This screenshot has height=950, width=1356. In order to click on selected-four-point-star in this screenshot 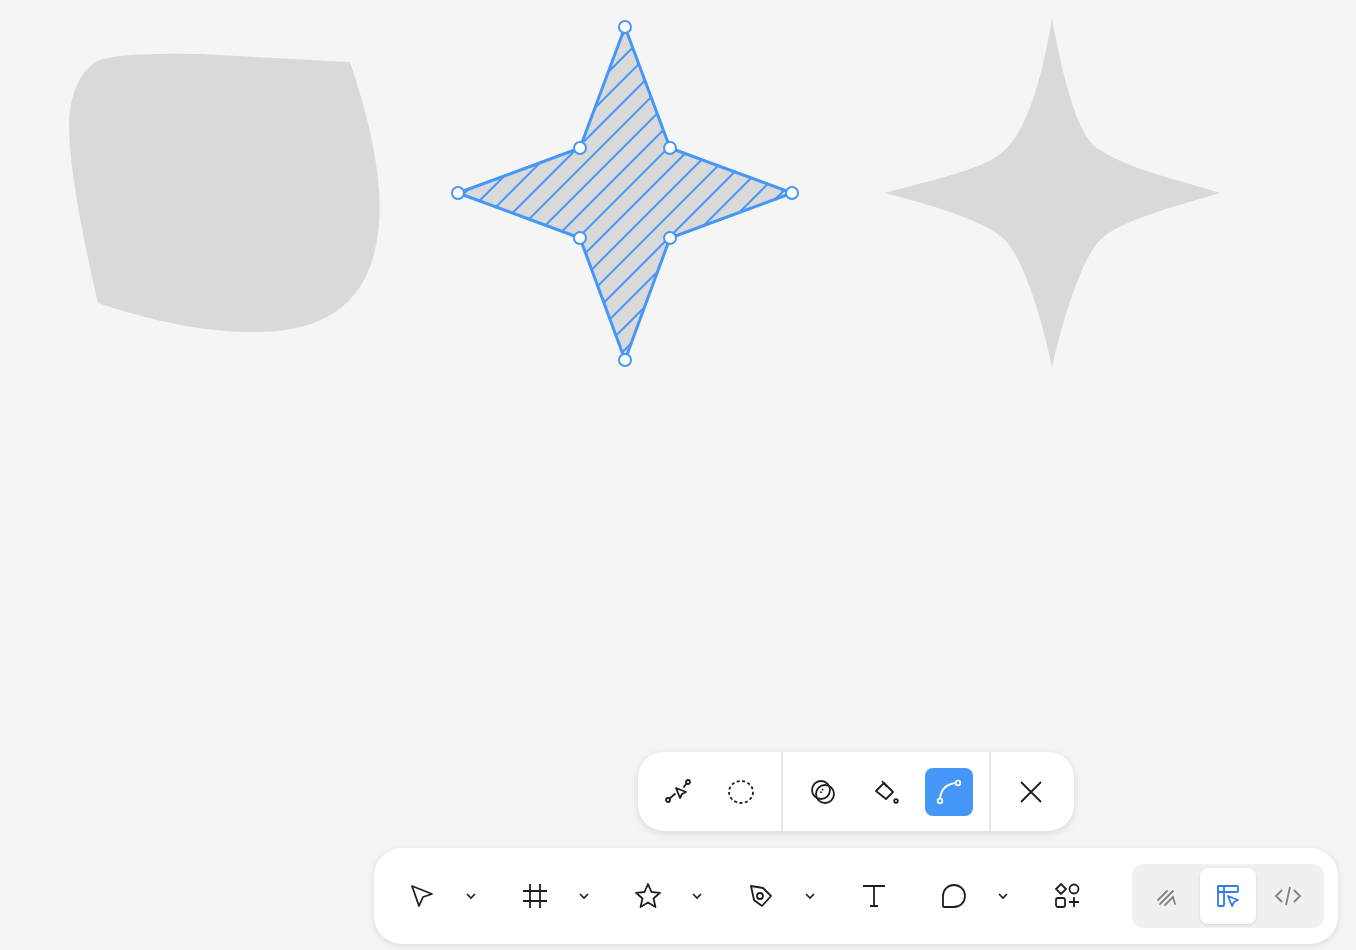, I will do `click(625, 193)`.